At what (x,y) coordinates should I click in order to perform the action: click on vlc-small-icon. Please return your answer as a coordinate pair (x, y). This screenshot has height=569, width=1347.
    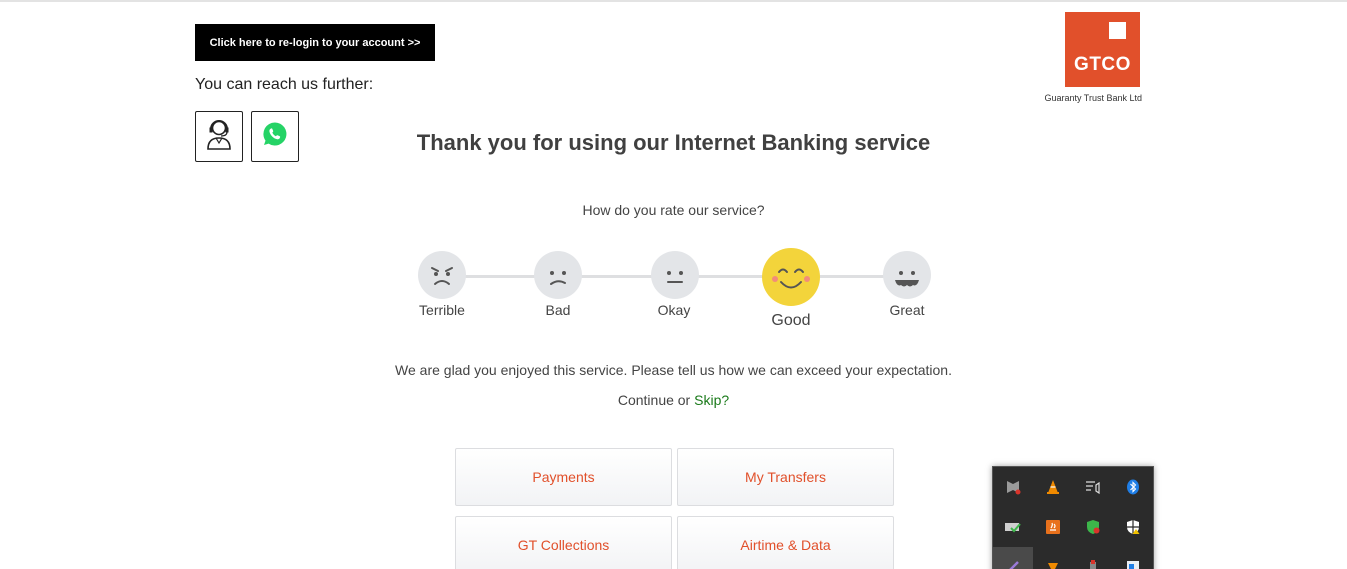
    Looking at the image, I should click on (1053, 558).